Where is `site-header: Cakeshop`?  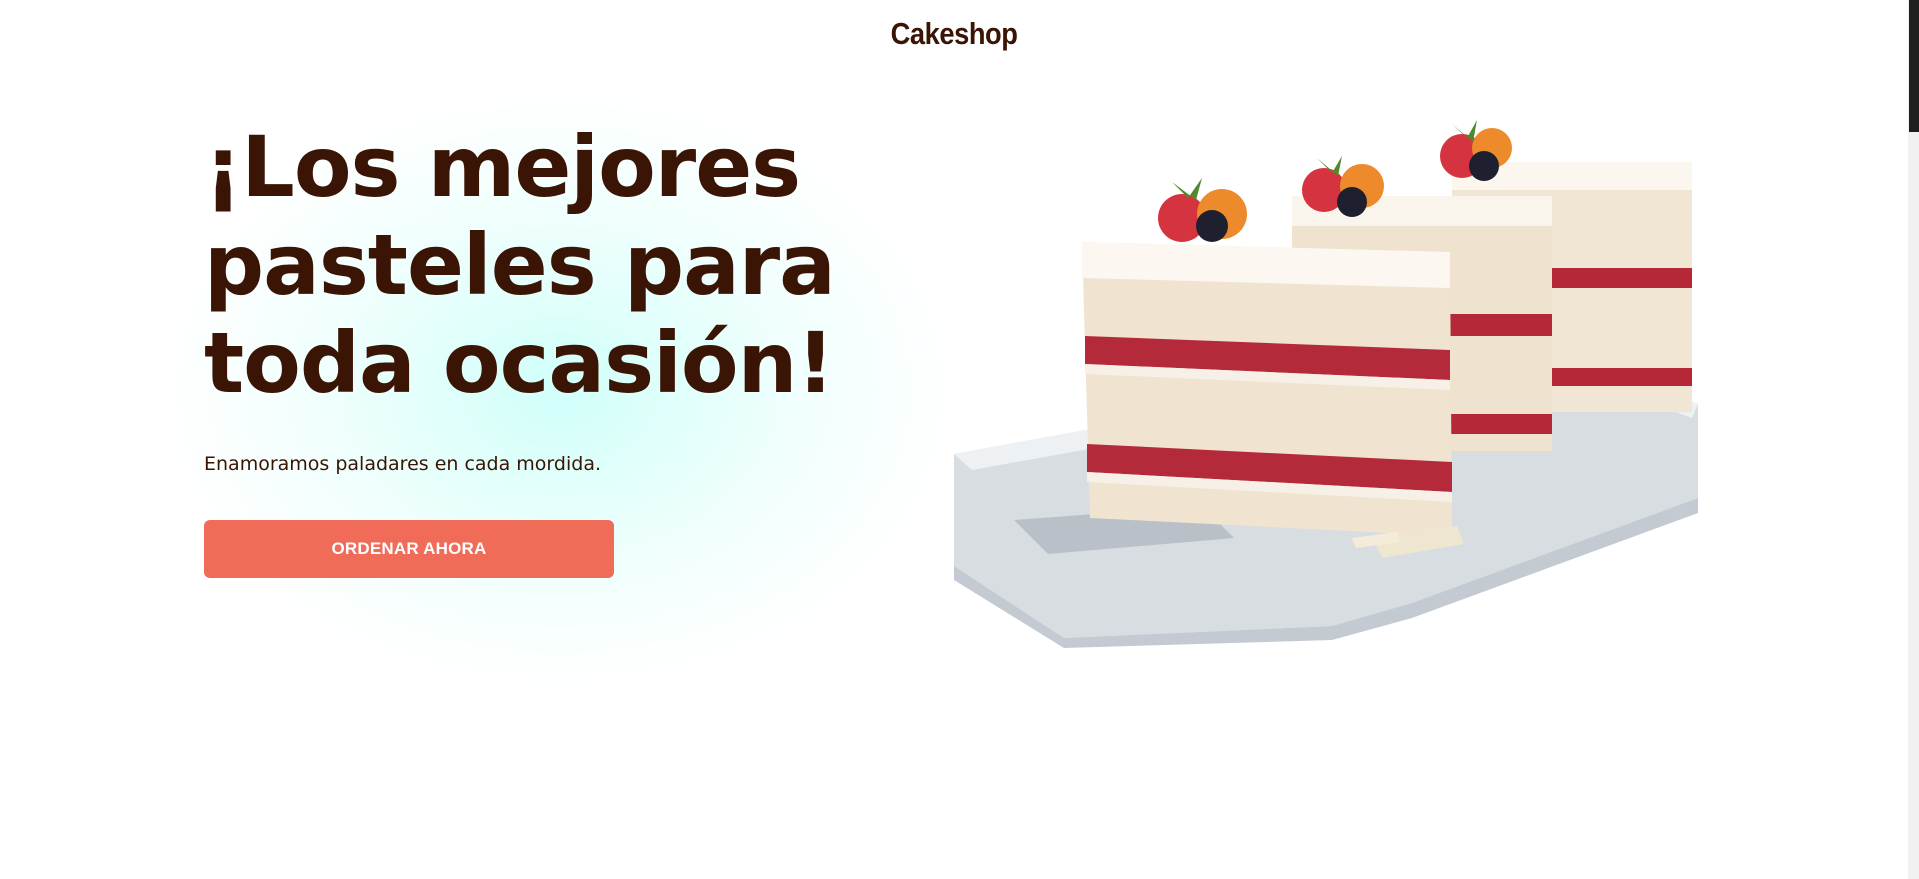 site-header: Cakeshop is located at coordinates (954, 35).